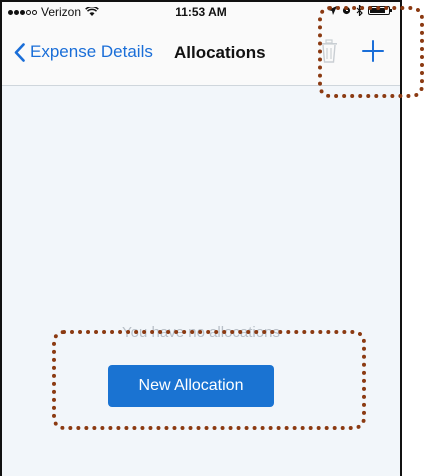 This screenshot has width=427, height=476. I want to click on page-title: Allocations, so click(220, 52).